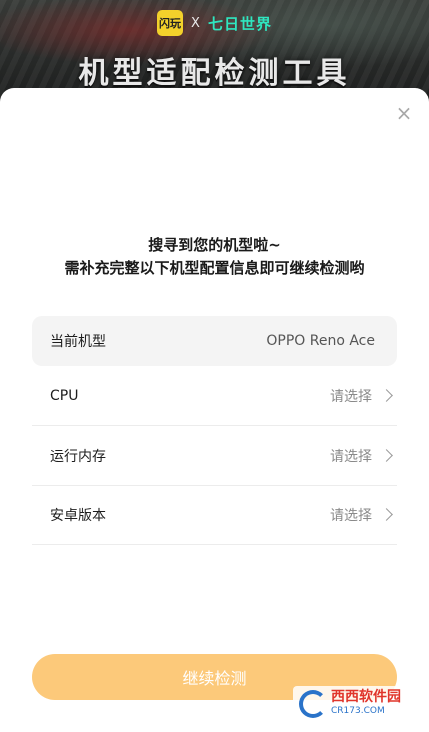 Image resolution: width=429 pixels, height=732 pixels. Describe the element at coordinates (78, 515) in the screenshot. I see `android-version-label: 安卓版本` at that location.